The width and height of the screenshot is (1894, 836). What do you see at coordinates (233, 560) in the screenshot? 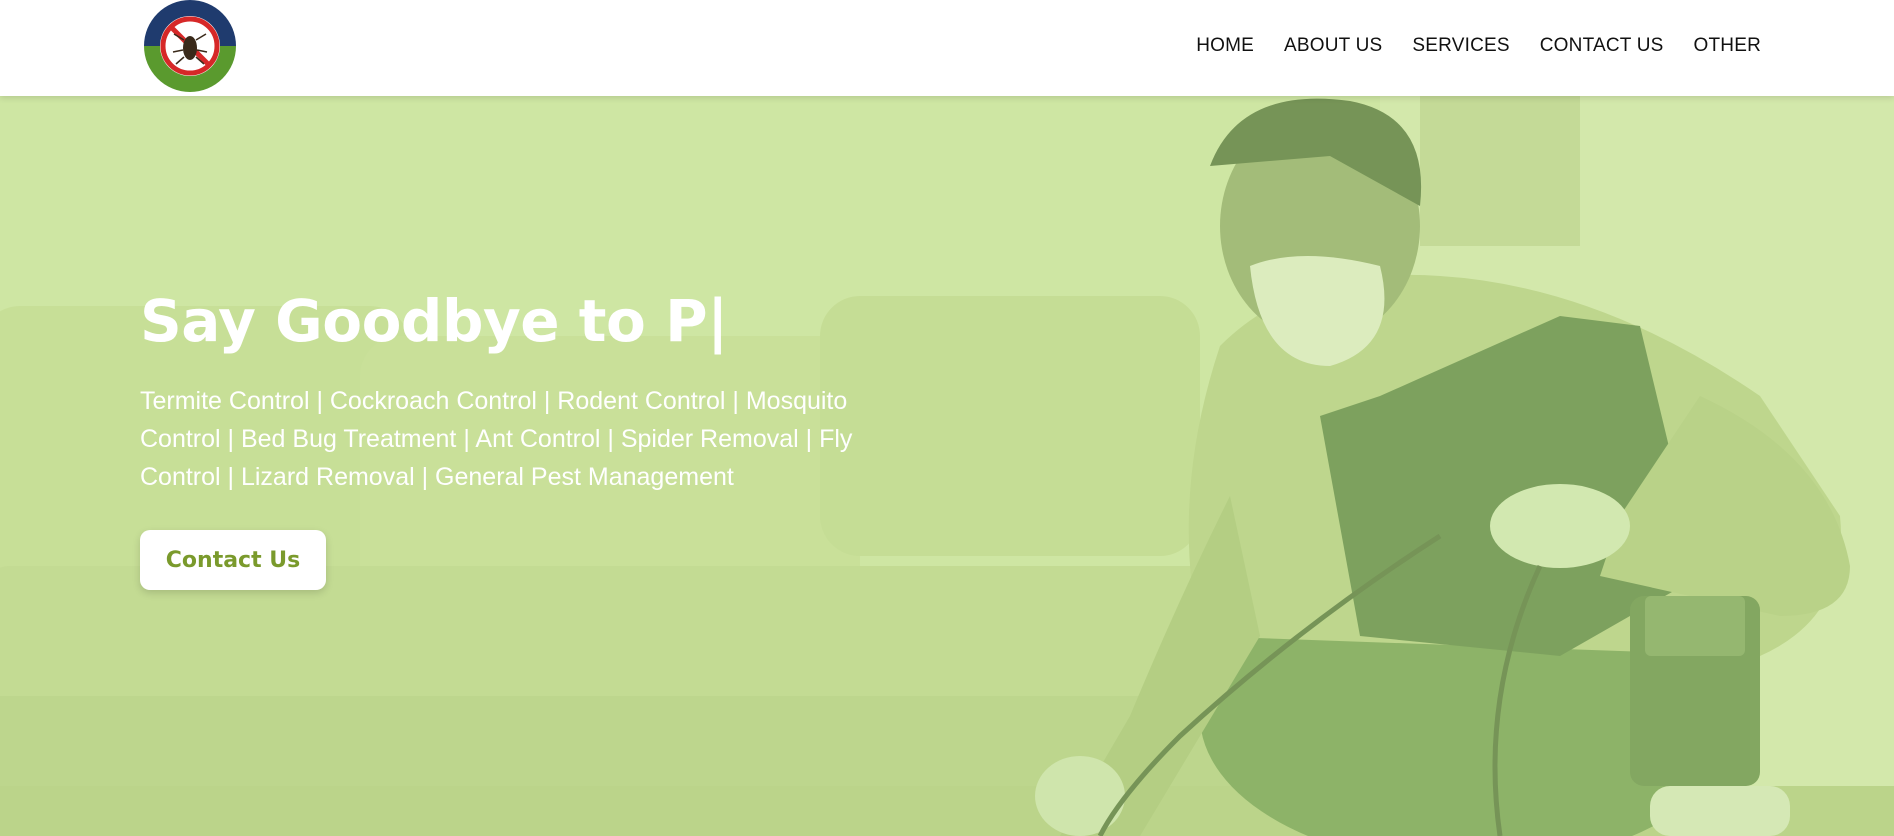
I see `contact-us-button: Contact Us` at bounding box center [233, 560].